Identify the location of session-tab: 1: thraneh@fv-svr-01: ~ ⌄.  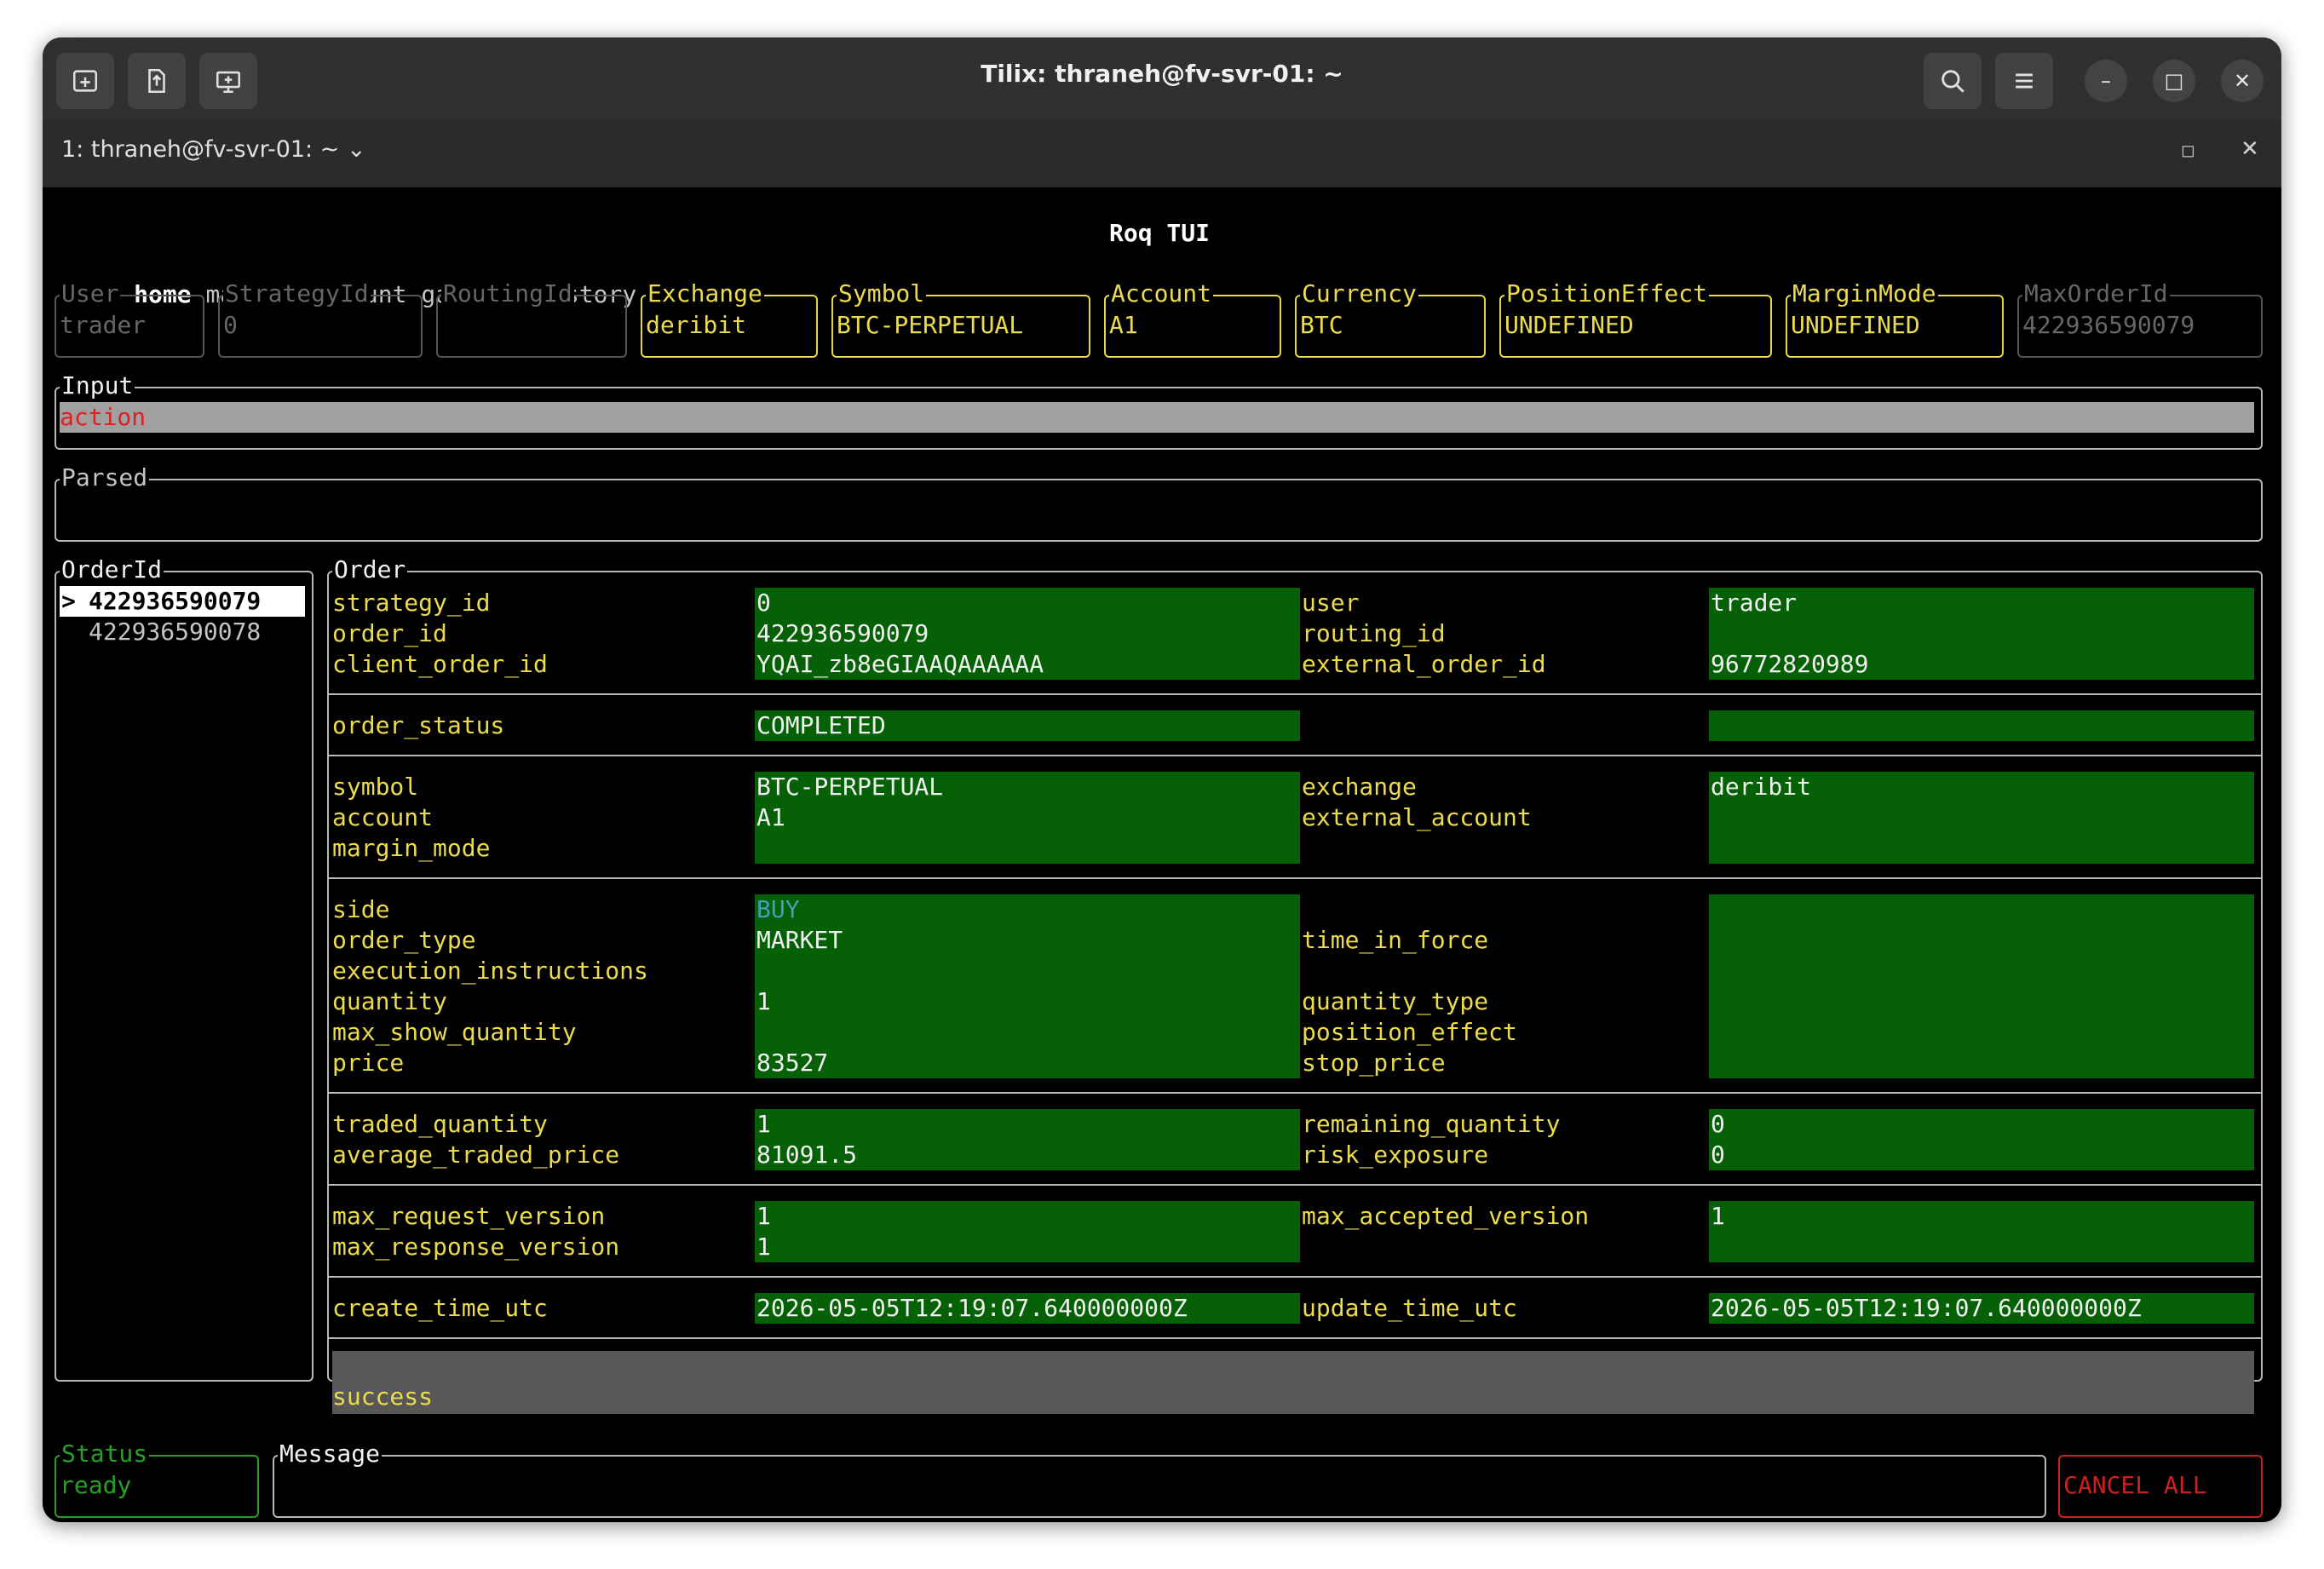
(213, 149).